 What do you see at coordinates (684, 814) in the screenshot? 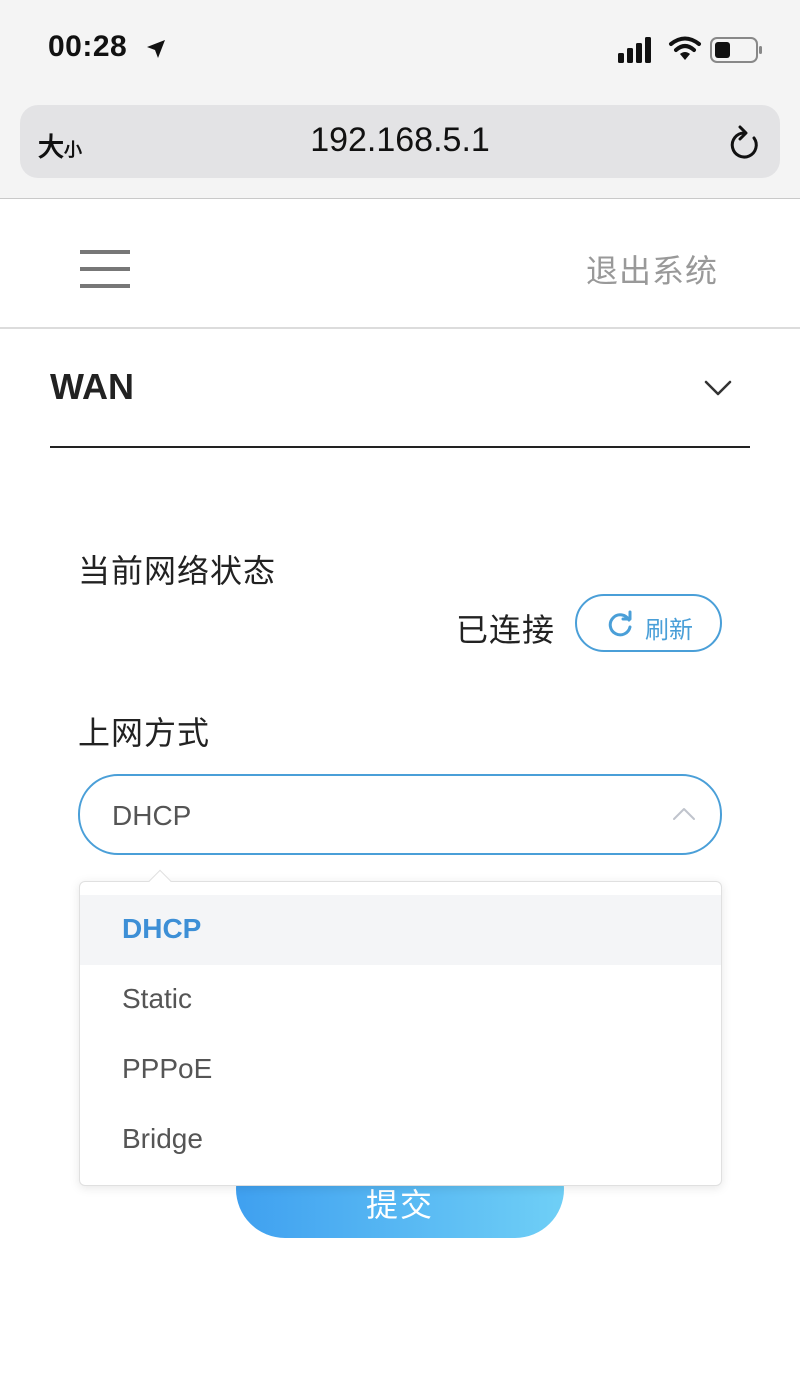
I see `chevron-up-icon` at bounding box center [684, 814].